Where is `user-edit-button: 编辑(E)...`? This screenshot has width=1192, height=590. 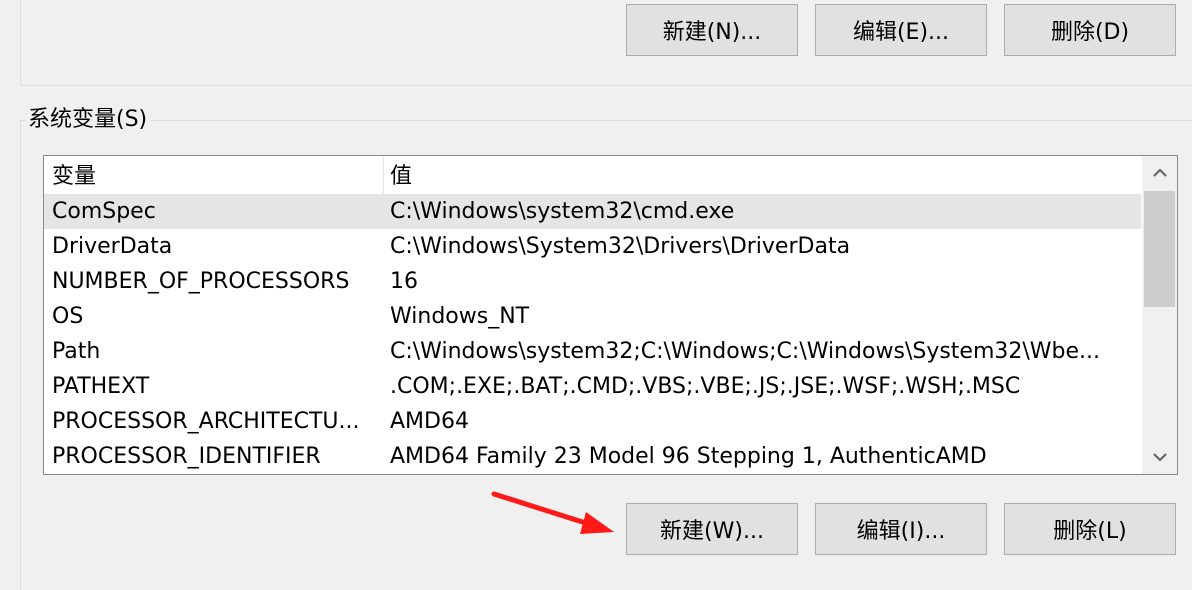 user-edit-button: 编辑(E)... is located at coordinates (901, 30).